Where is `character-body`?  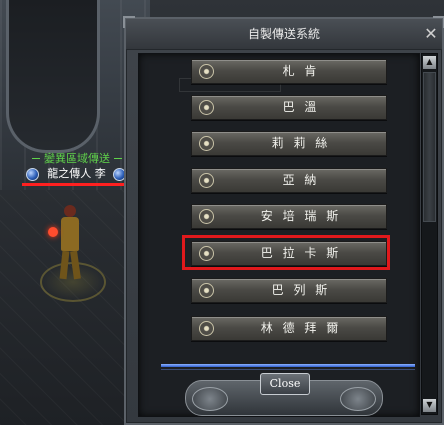 character-body is located at coordinates (70, 234).